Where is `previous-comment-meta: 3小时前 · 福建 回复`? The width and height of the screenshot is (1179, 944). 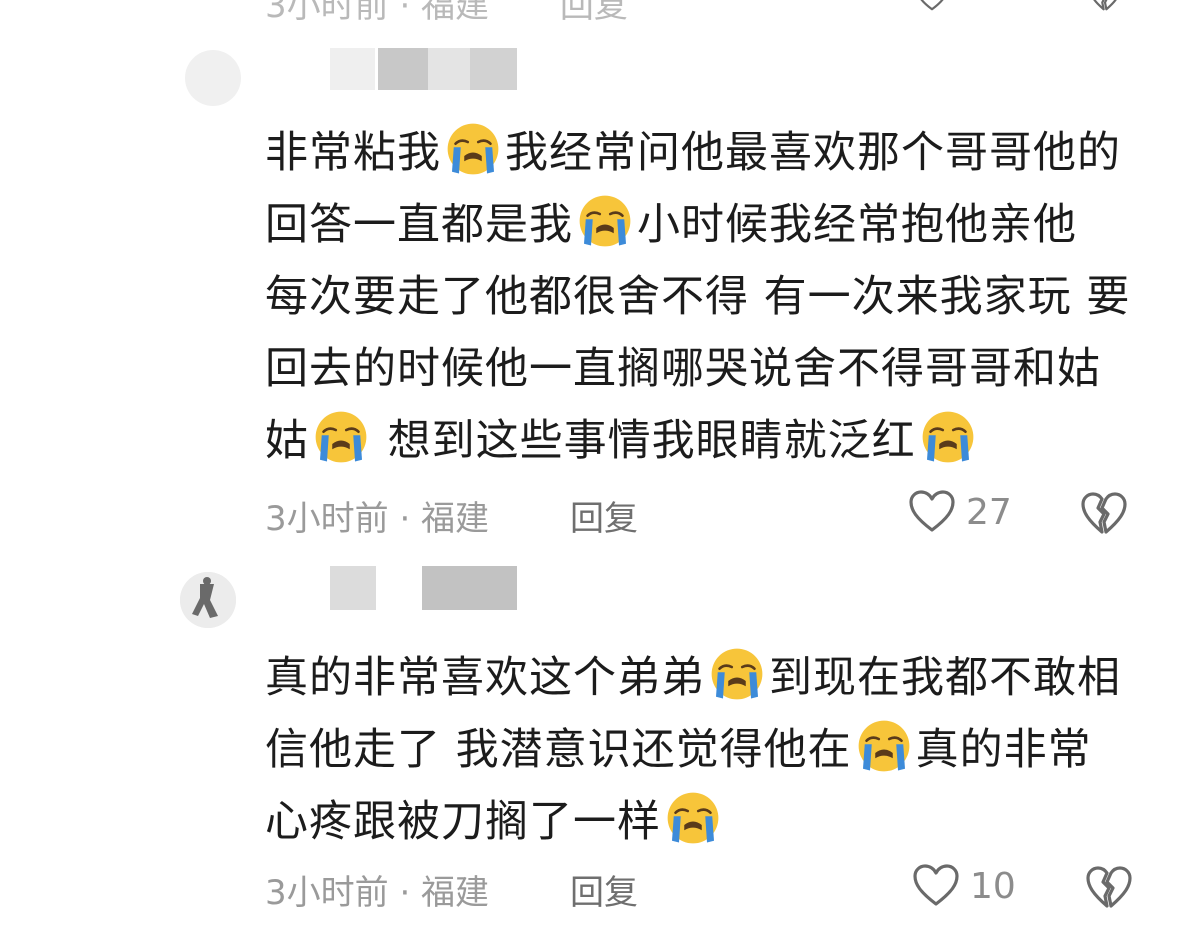
previous-comment-meta: 3小时前 · 福建 回复 is located at coordinates (446, 13).